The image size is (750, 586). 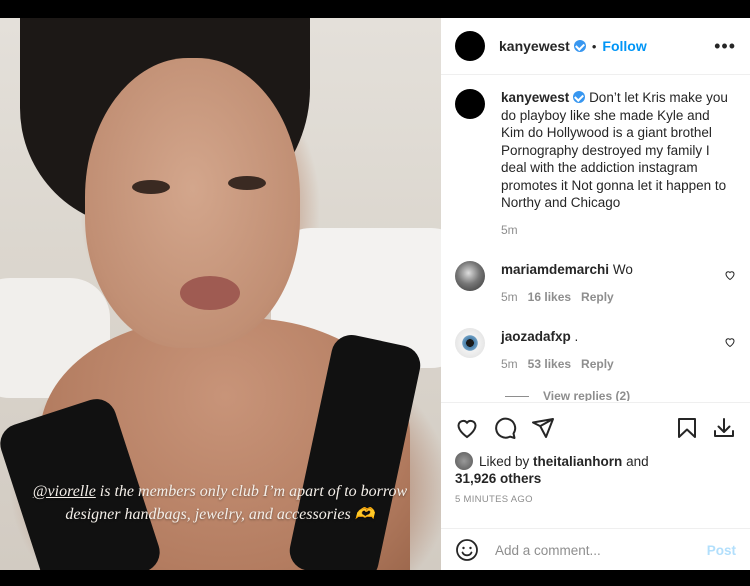 What do you see at coordinates (467, 428) in the screenshot?
I see `heart-icon` at bounding box center [467, 428].